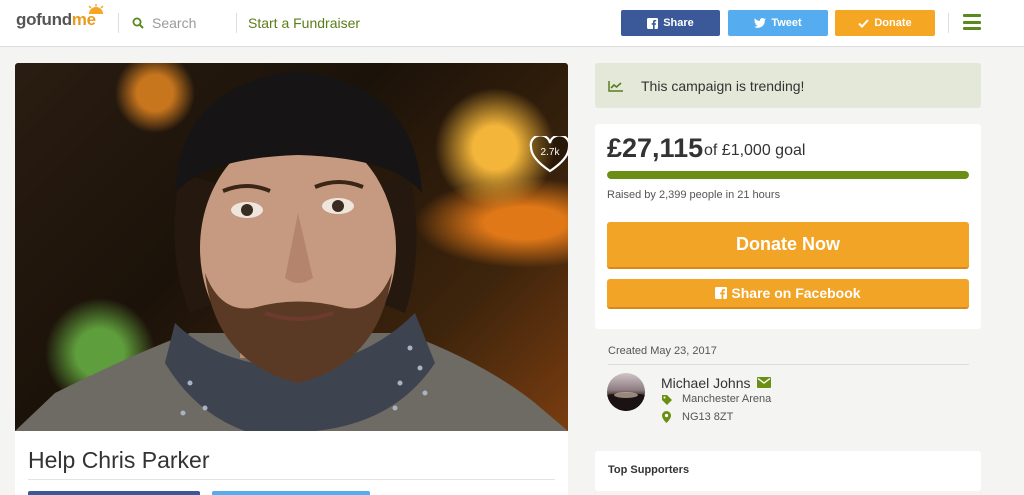 The image size is (1024, 495). I want to click on created-date: Created May 23, 2017, so click(662, 351).